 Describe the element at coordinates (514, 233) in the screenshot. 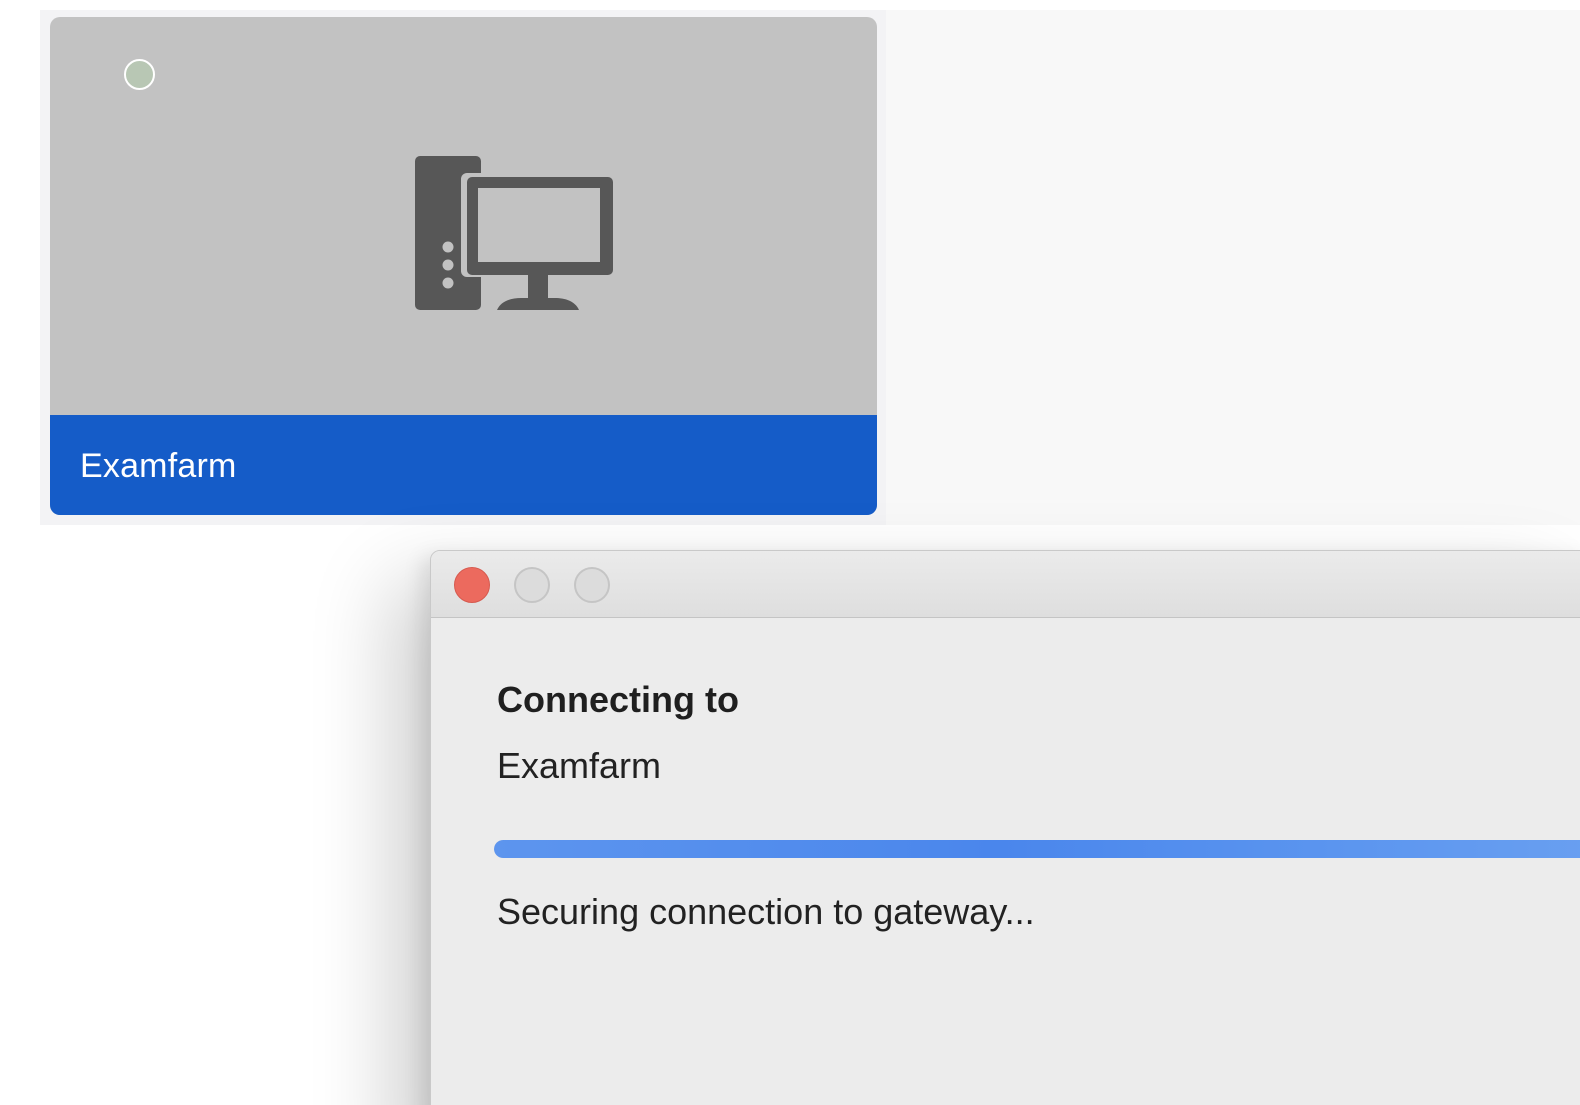

I see `desktop-computer-icon` at that location.